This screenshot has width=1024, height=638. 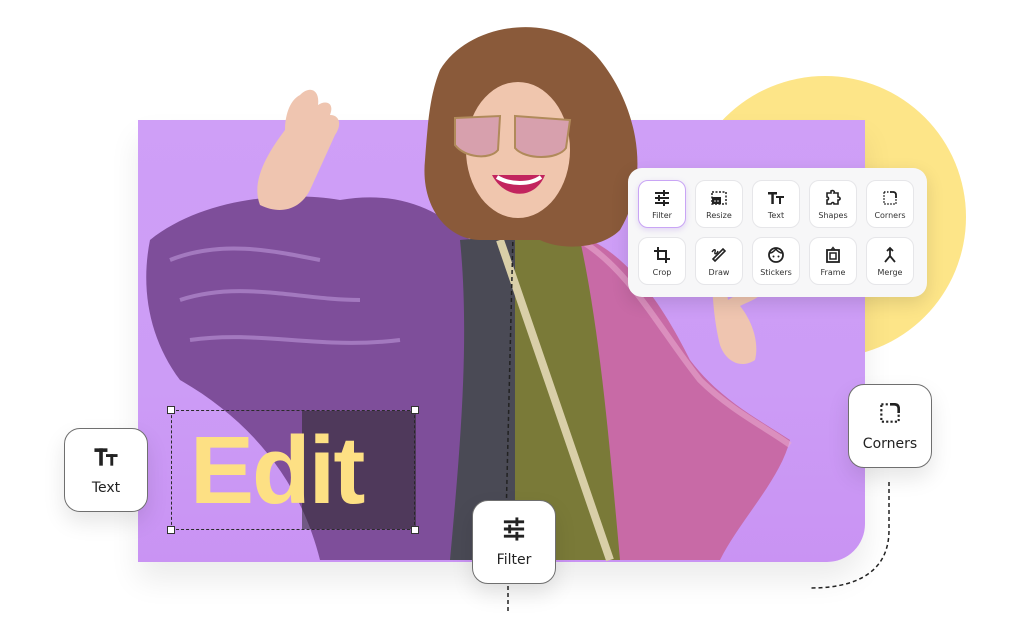 I want to click on tool-filter: Filter, so click(x=662, y=204).